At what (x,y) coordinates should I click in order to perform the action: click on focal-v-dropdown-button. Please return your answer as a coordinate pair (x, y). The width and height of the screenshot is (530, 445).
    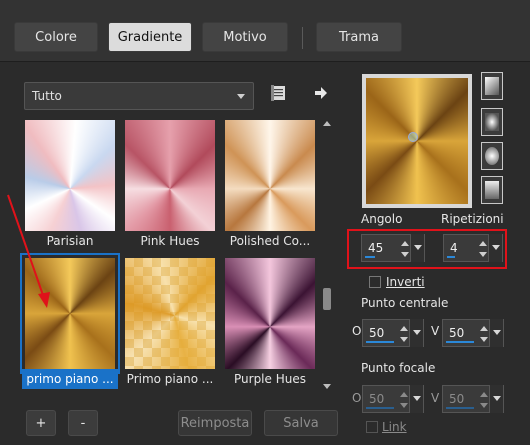
    Looking at the image, I should click on (496, 399).